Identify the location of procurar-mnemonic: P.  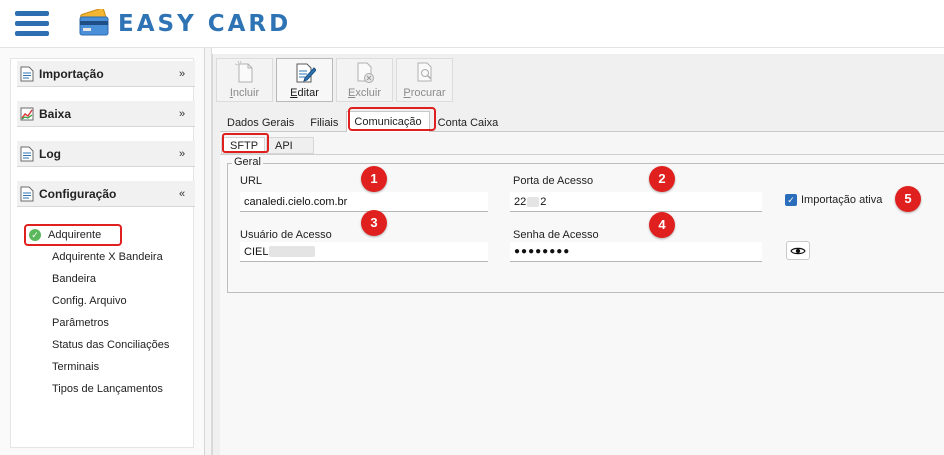
(407, 93).